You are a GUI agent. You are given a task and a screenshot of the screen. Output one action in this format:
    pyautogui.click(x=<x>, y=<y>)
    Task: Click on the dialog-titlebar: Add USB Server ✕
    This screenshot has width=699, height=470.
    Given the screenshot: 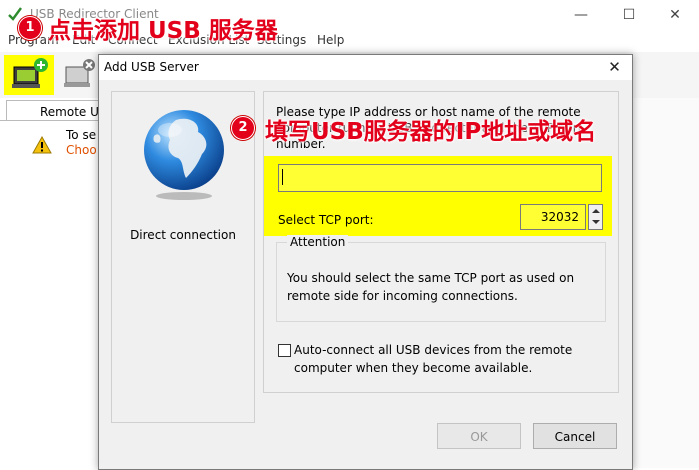 What is the action you would take?
    pyautogui.click(x=365, y=67)
    